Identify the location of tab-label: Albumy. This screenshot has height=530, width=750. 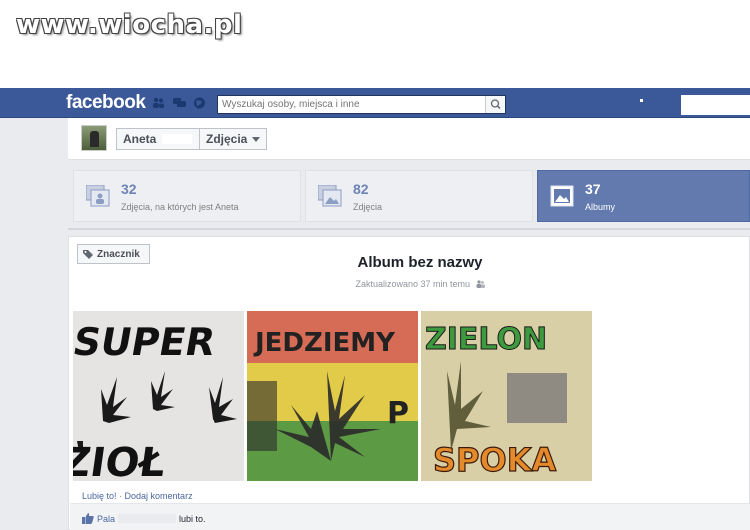
(600, 207).